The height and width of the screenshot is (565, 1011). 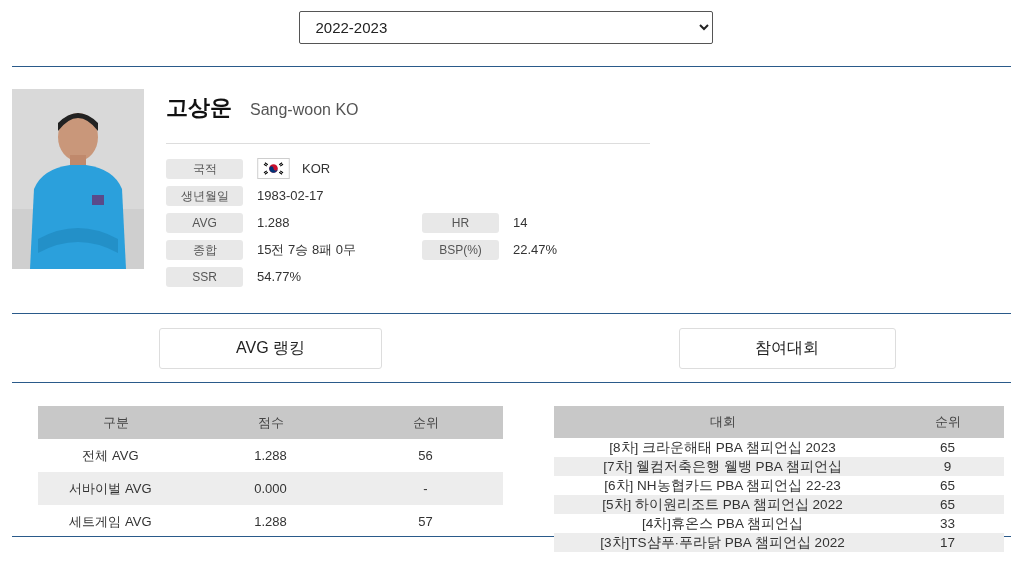 I want to click on column-header: 구분, so click(x=115, y=422).